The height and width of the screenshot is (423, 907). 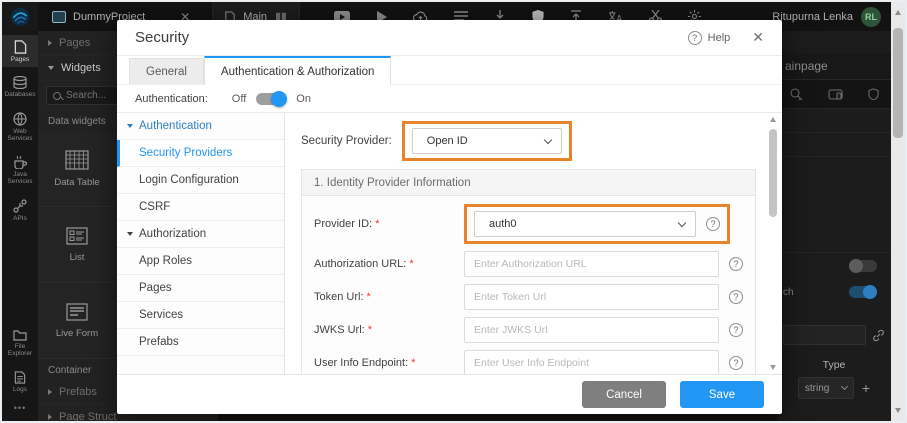 I want to click on security-provider-select: Open ID, so click(x=486, y=141).